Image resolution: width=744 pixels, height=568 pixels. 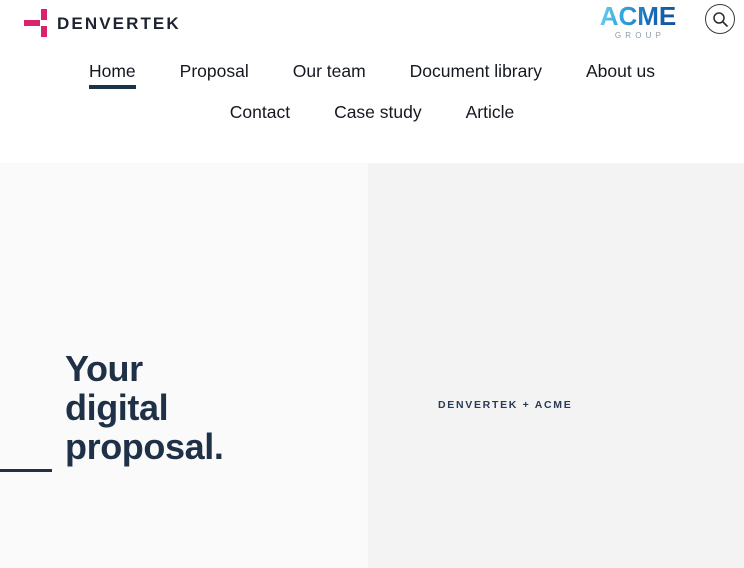 What do you see at coordinates (505, 405) in the screenshot?
I see `partnership-badge: DENVERTEK + ACME` at bounding box center [505, 405].